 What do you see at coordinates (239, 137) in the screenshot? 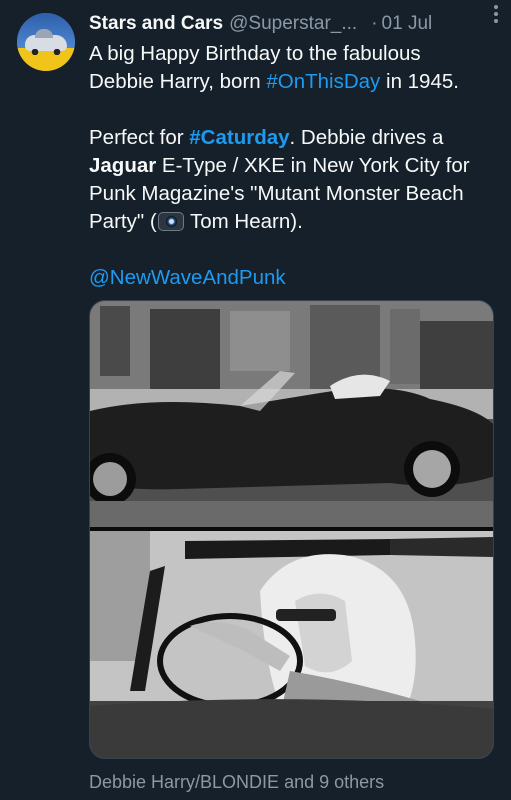
I see `hashtag-caturday: #Caturday` at bounding box center [239, 137].